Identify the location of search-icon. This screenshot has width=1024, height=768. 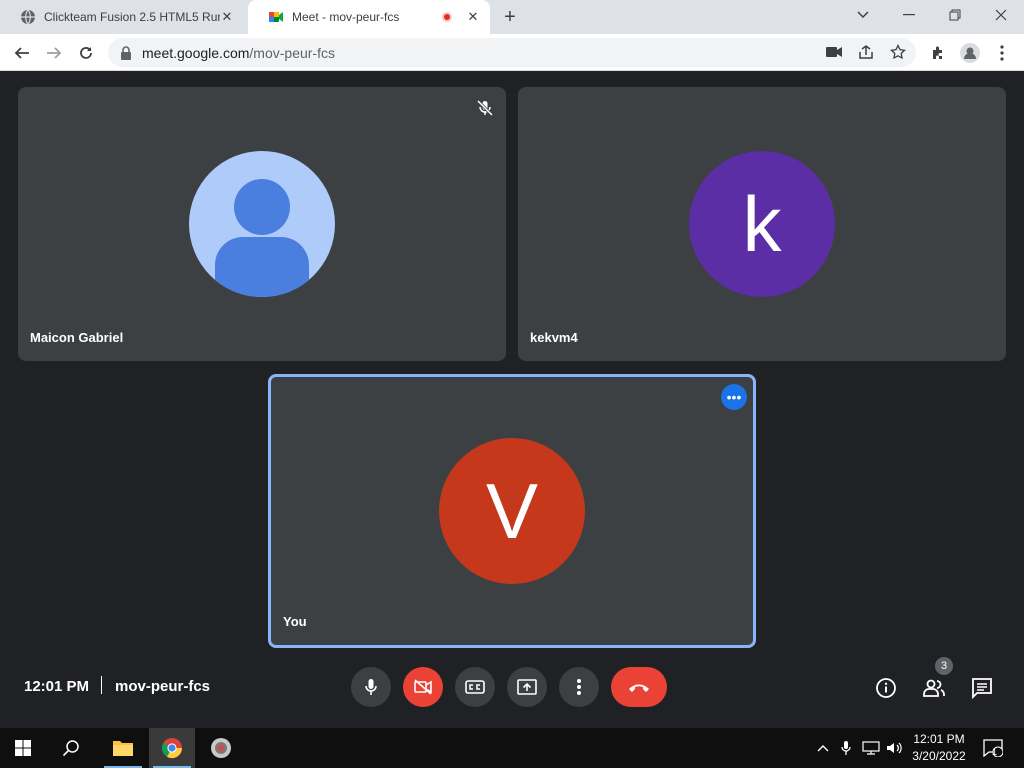
(70, 748).